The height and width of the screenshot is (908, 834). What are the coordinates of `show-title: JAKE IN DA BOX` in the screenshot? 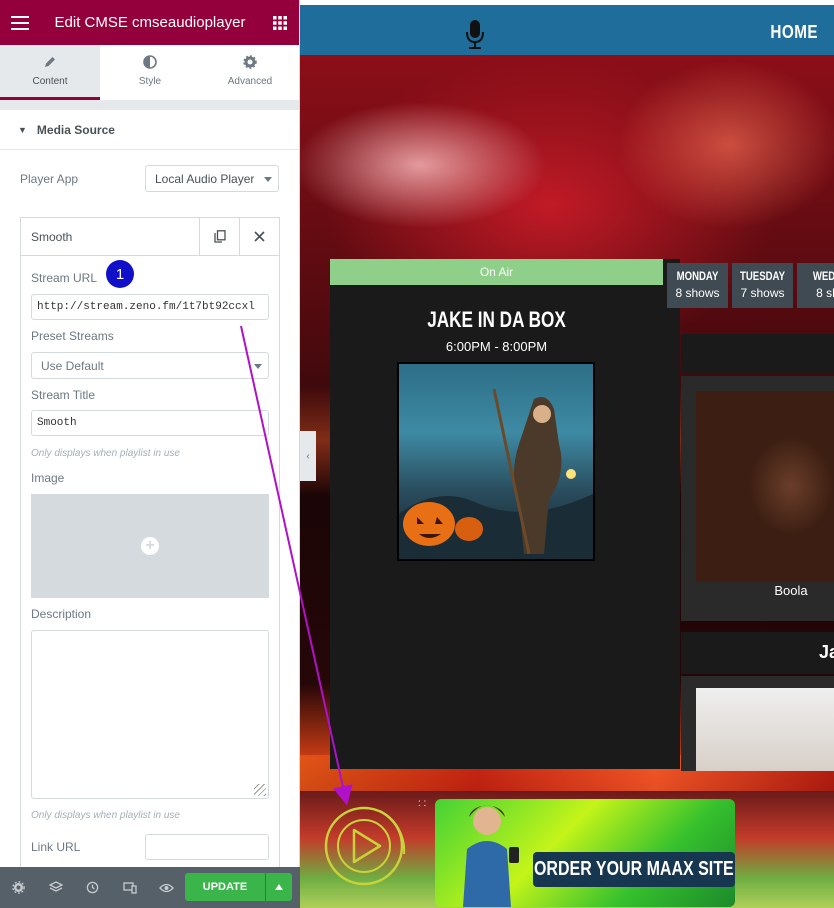 It's located at (496, 319).